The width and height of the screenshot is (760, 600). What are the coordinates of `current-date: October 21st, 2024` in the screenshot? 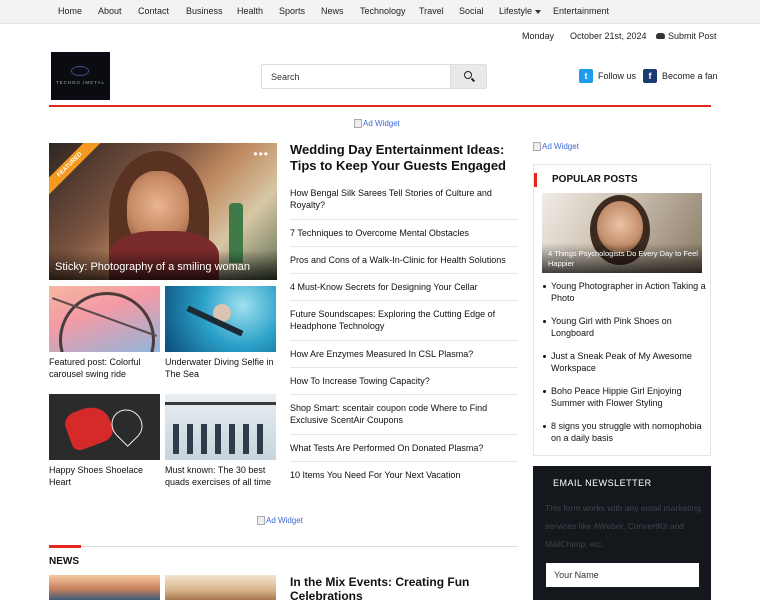 It's located at (608, 36).